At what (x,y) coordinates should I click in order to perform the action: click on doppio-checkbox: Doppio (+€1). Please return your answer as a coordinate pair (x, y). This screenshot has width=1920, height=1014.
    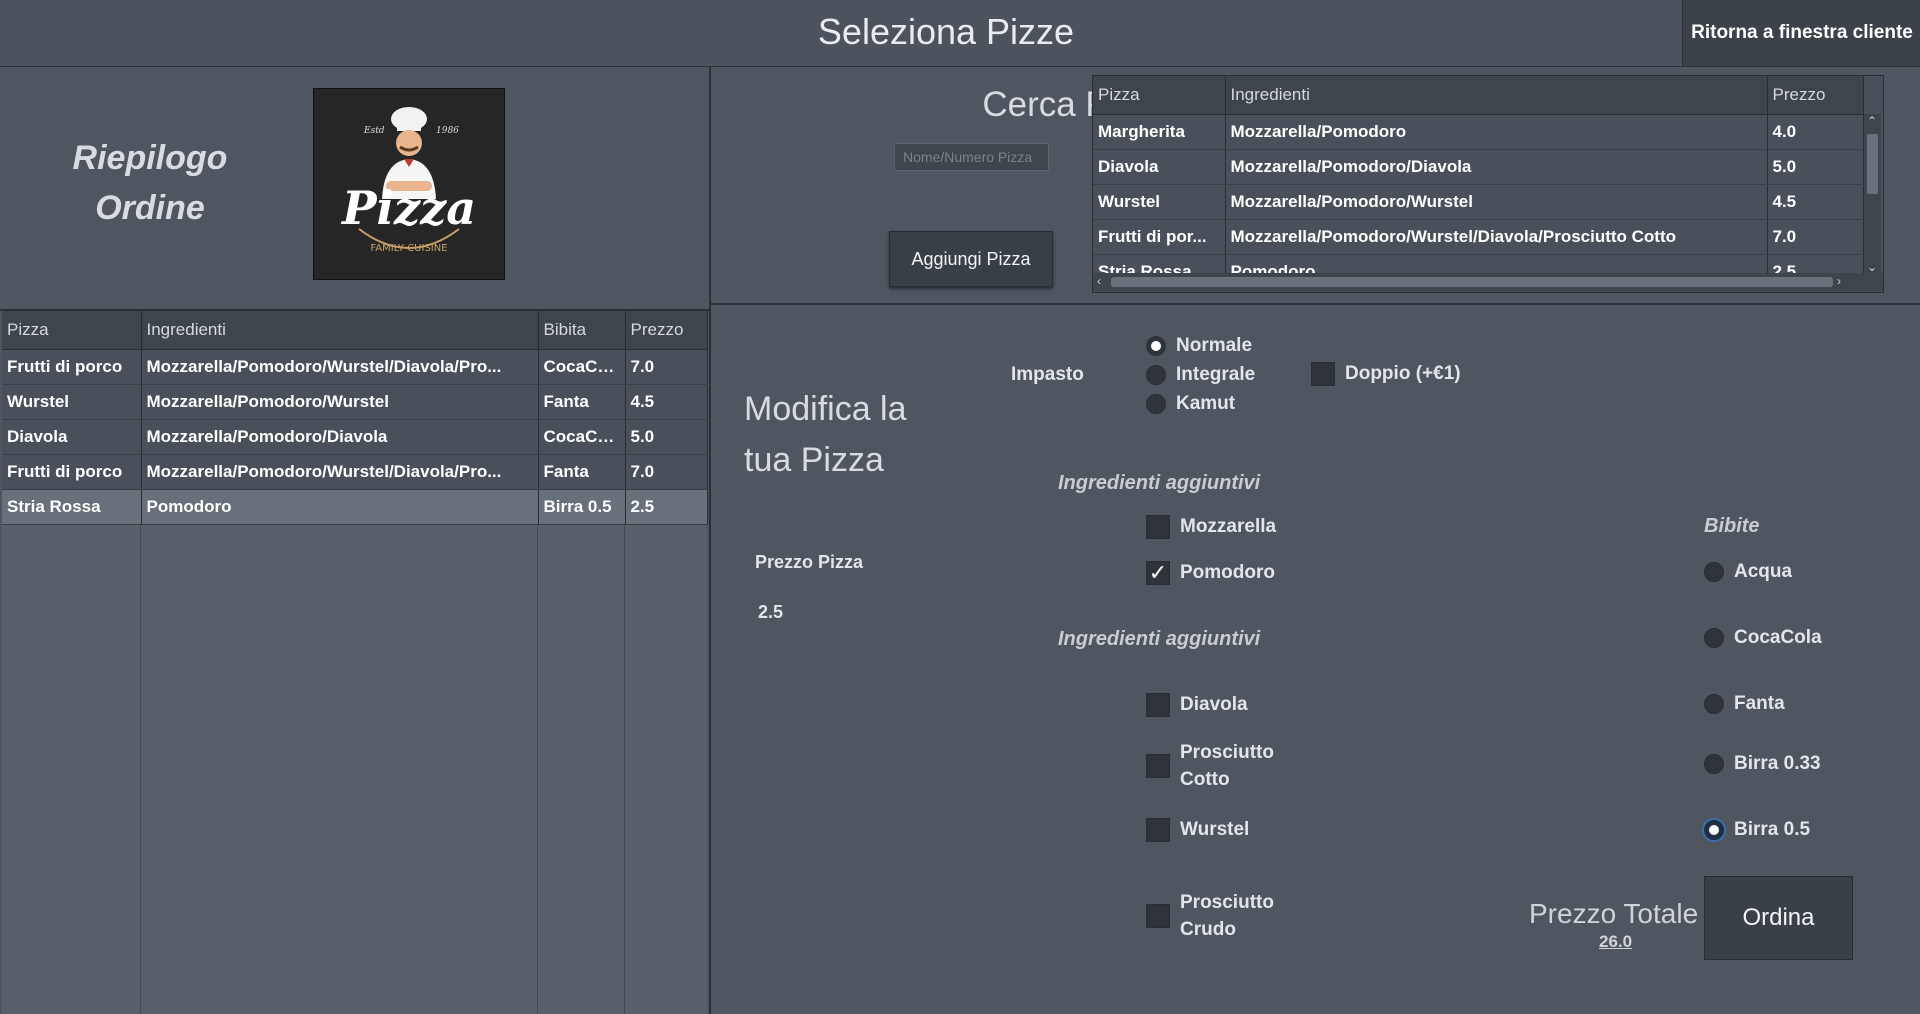
    Looking at the image, I should click on (1386, 374).